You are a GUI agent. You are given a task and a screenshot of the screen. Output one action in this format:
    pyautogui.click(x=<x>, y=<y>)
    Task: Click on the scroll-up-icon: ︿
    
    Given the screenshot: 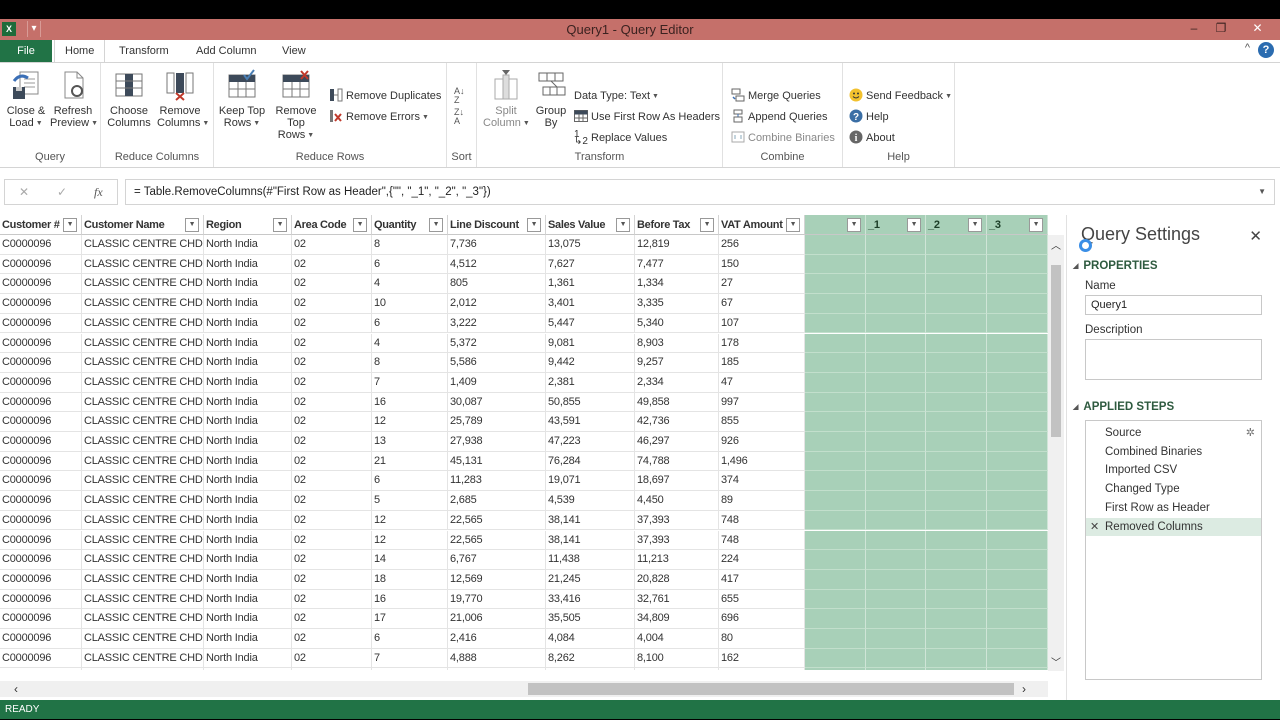 What is the action you would take?
    pyautogui.click(x=1056, y=244)
    